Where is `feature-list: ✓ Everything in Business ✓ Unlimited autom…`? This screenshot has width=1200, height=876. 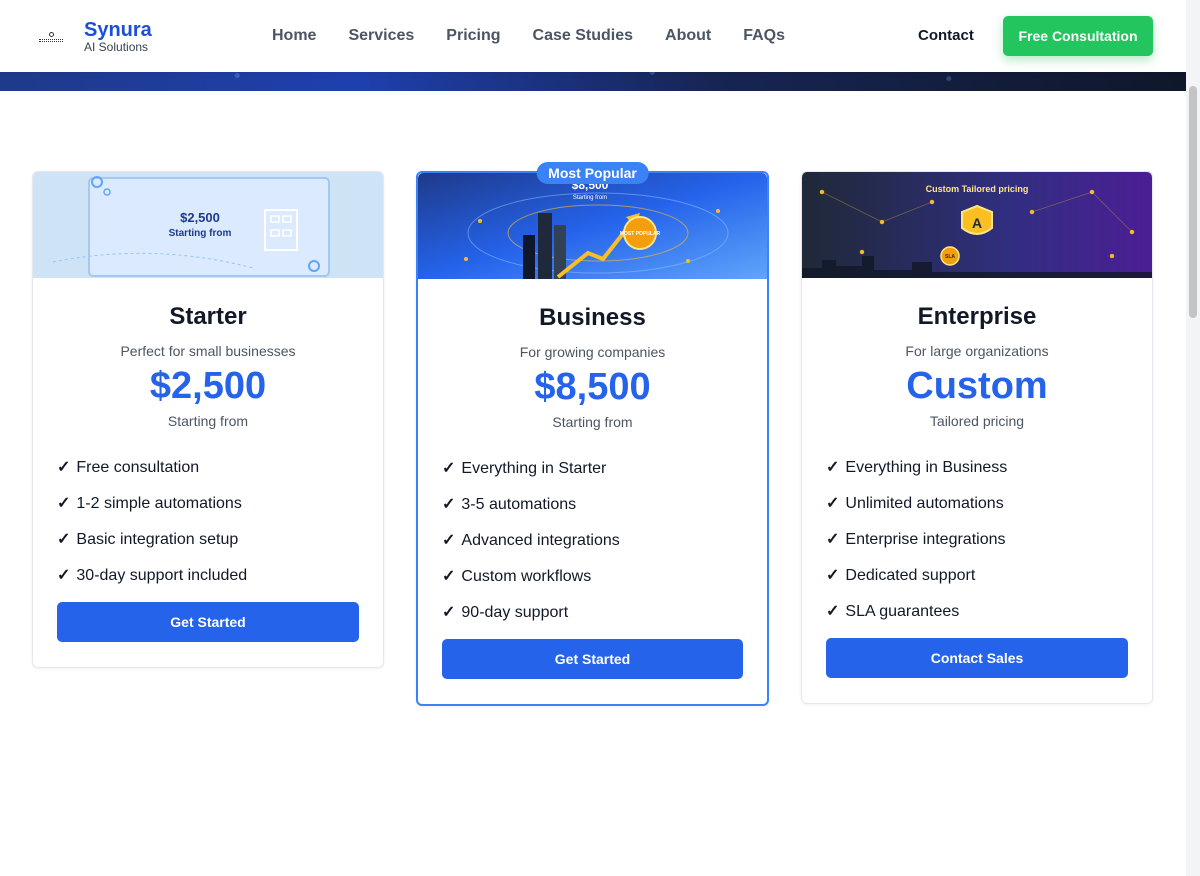 feature-list: ✓ Everything in Business ✓ Unlimited autom… is located at coordinates (977, 540).